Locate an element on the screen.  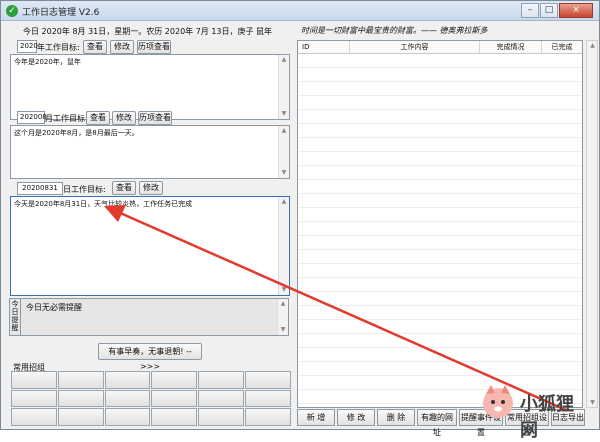
app-check-icon: ✓ is located at coordinates (12, 11).